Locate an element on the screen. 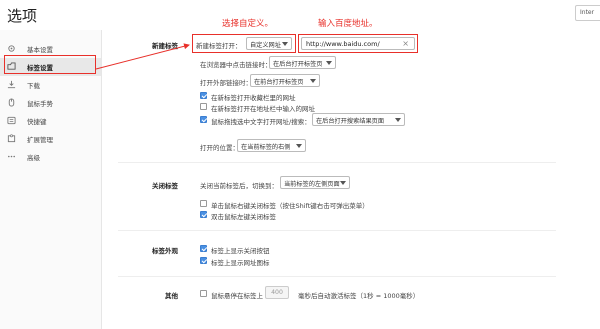  annotation-choose-custom: 选择自定义。 is located at coordinates (248, 24).